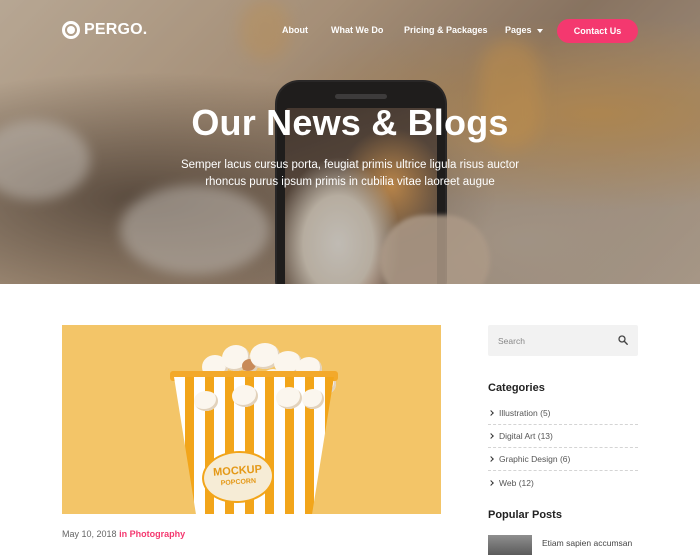 Image resolution: width=700 pixels, height=555 pixels. What do you see at coordinates (587, 543) in the screenshot?
I see `popular-post-title: Etiam sapien accumsan` at bounding box center [587, 543].